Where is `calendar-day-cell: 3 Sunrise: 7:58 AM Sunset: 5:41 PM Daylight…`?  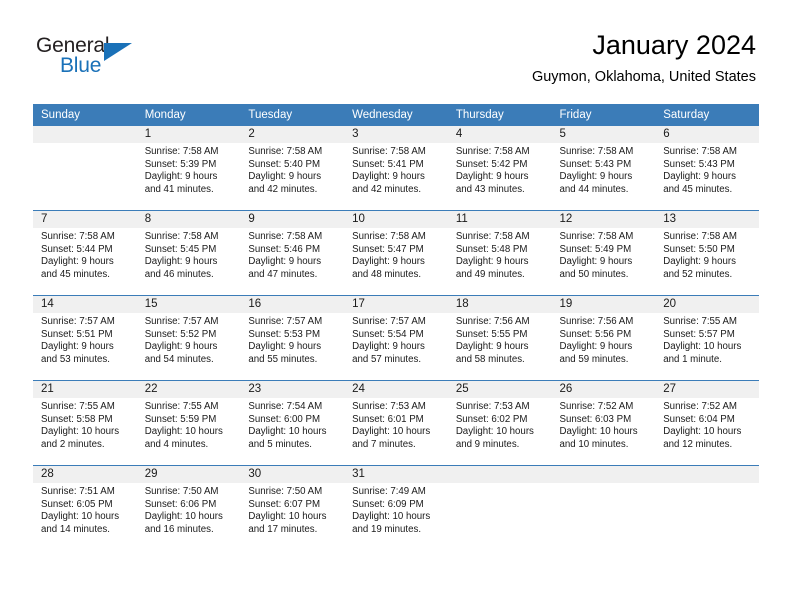
calendar-day-cell: 3 Sunrise: 7:58 AM Sunset: 5:41 PM Daylight… is located at coordinates (396, 168).